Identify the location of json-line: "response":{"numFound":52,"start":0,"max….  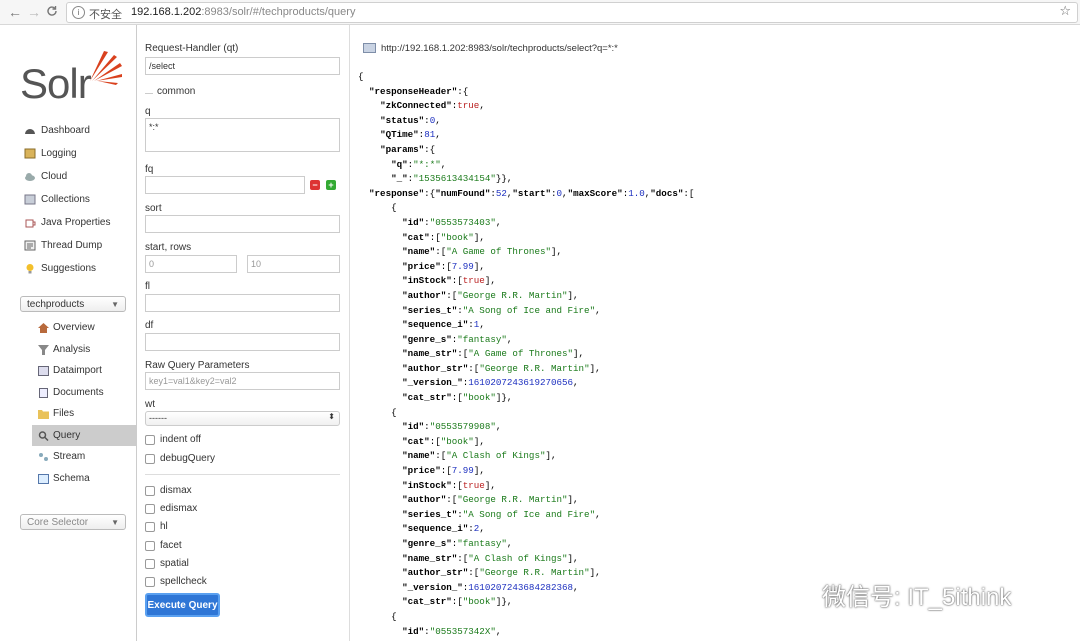
(532, 193).